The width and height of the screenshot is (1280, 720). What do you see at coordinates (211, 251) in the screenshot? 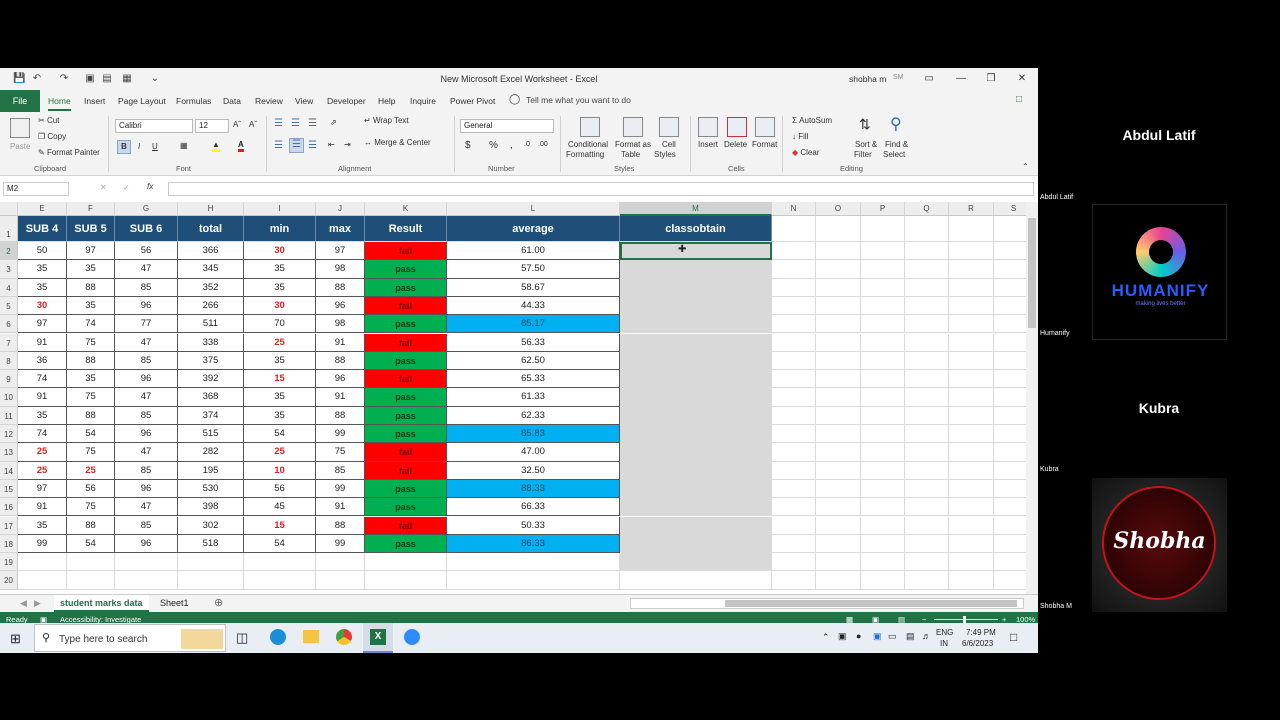
I see `table-cell-total: 366` at bounding box center [211, 251].